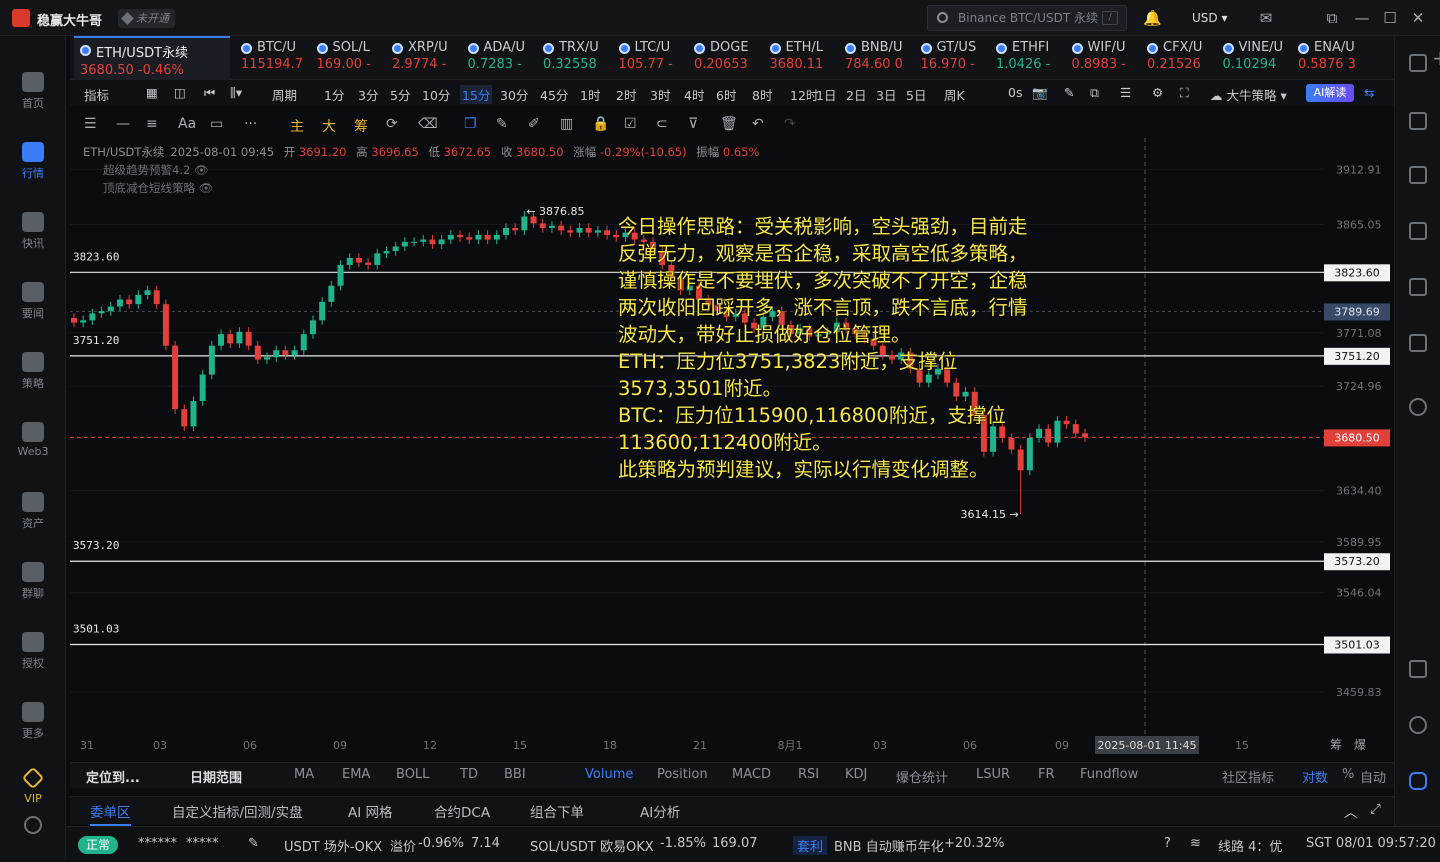  What do you see at coordinates (1167, 843) in the screenshot?
I see `help-icon: ?` at bounding box center [1167, 843].